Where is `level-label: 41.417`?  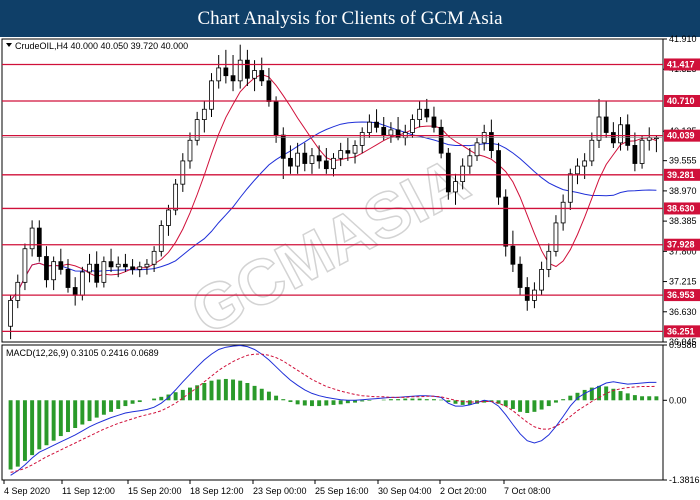
level-label: 41.417 is located at coordinates (681, 64).